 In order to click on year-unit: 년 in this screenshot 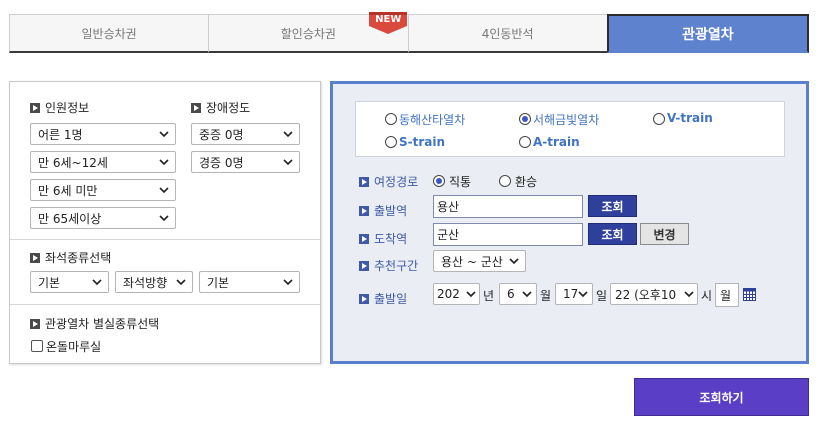, I will do `click(489, 296)`.